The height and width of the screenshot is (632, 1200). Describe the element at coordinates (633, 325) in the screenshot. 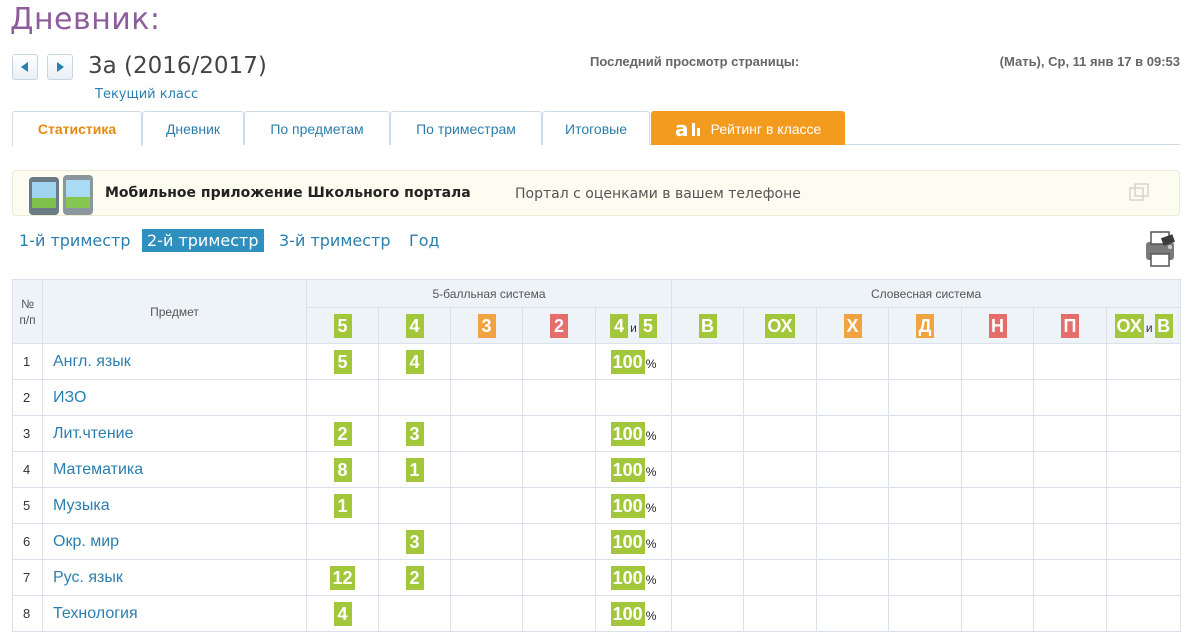

I see `col-grade-4-and-5: 4и5` at that location.